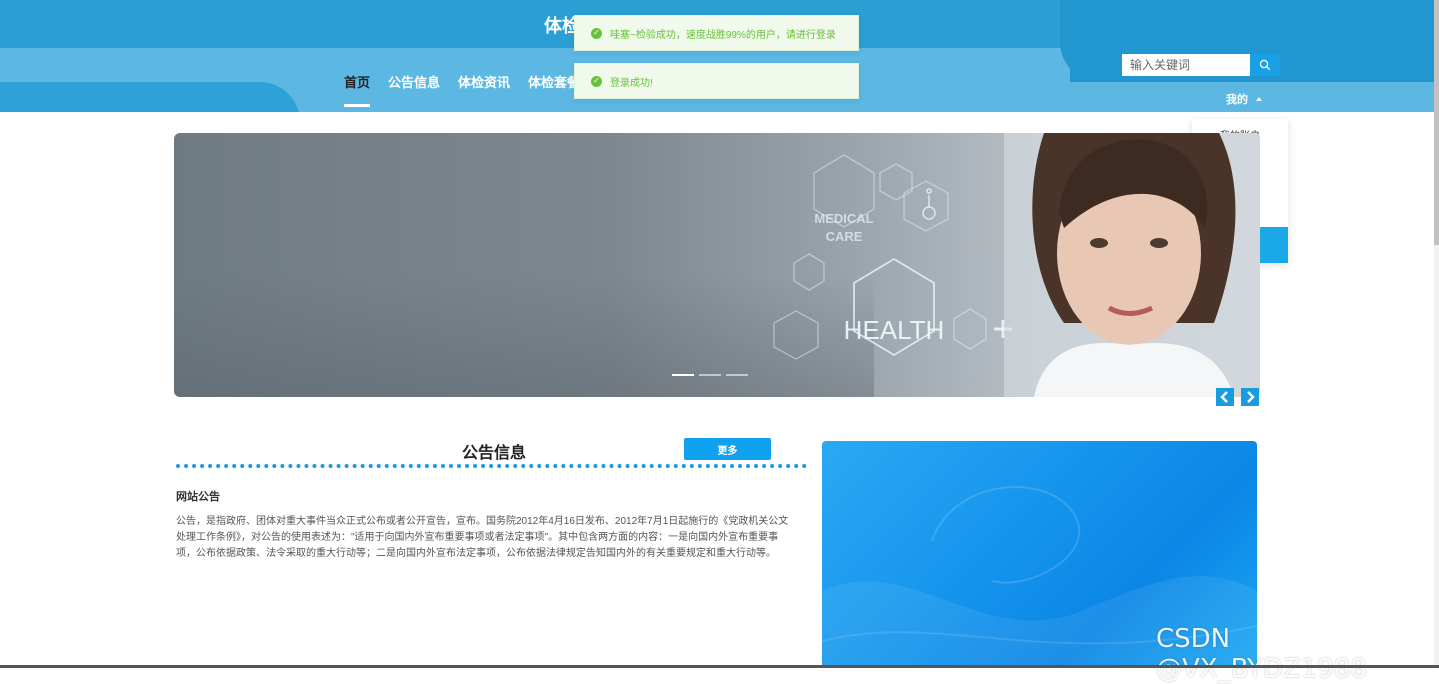 The width and height of the screenshot is (1439, 684). What do you see at coordinates (727, 449) in the screenshot?
I see `more-button: 更多` at bounding box center [727, 449].